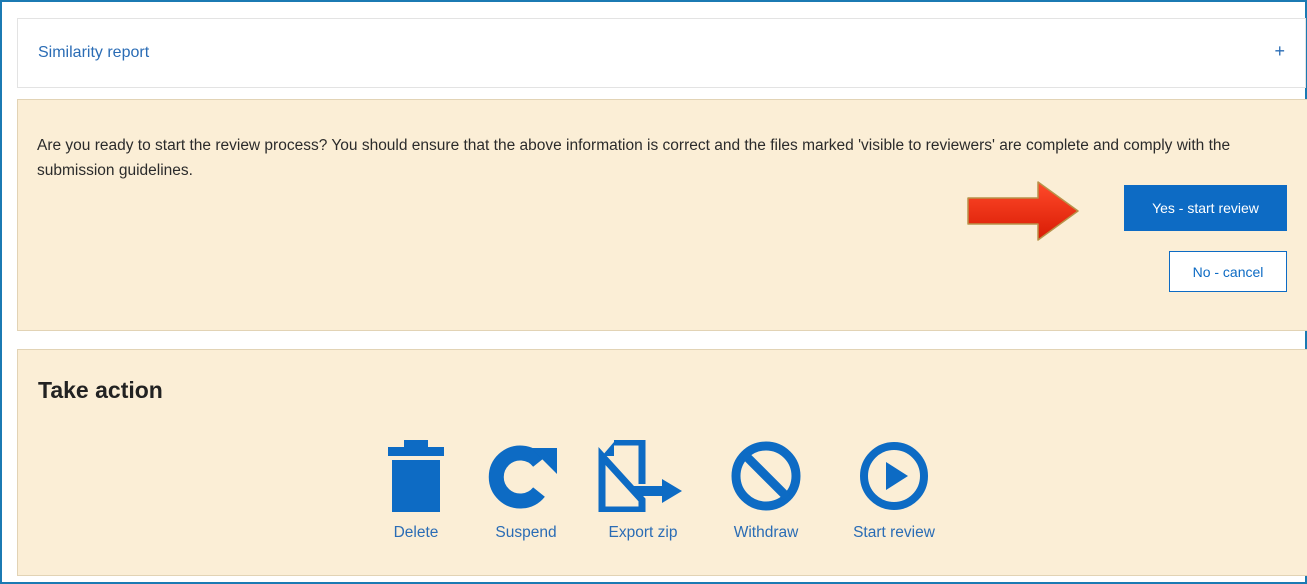 Image resolution: width=1307 pixels, height=584 pixels. I want to click on export-icon, so click(640, 476).